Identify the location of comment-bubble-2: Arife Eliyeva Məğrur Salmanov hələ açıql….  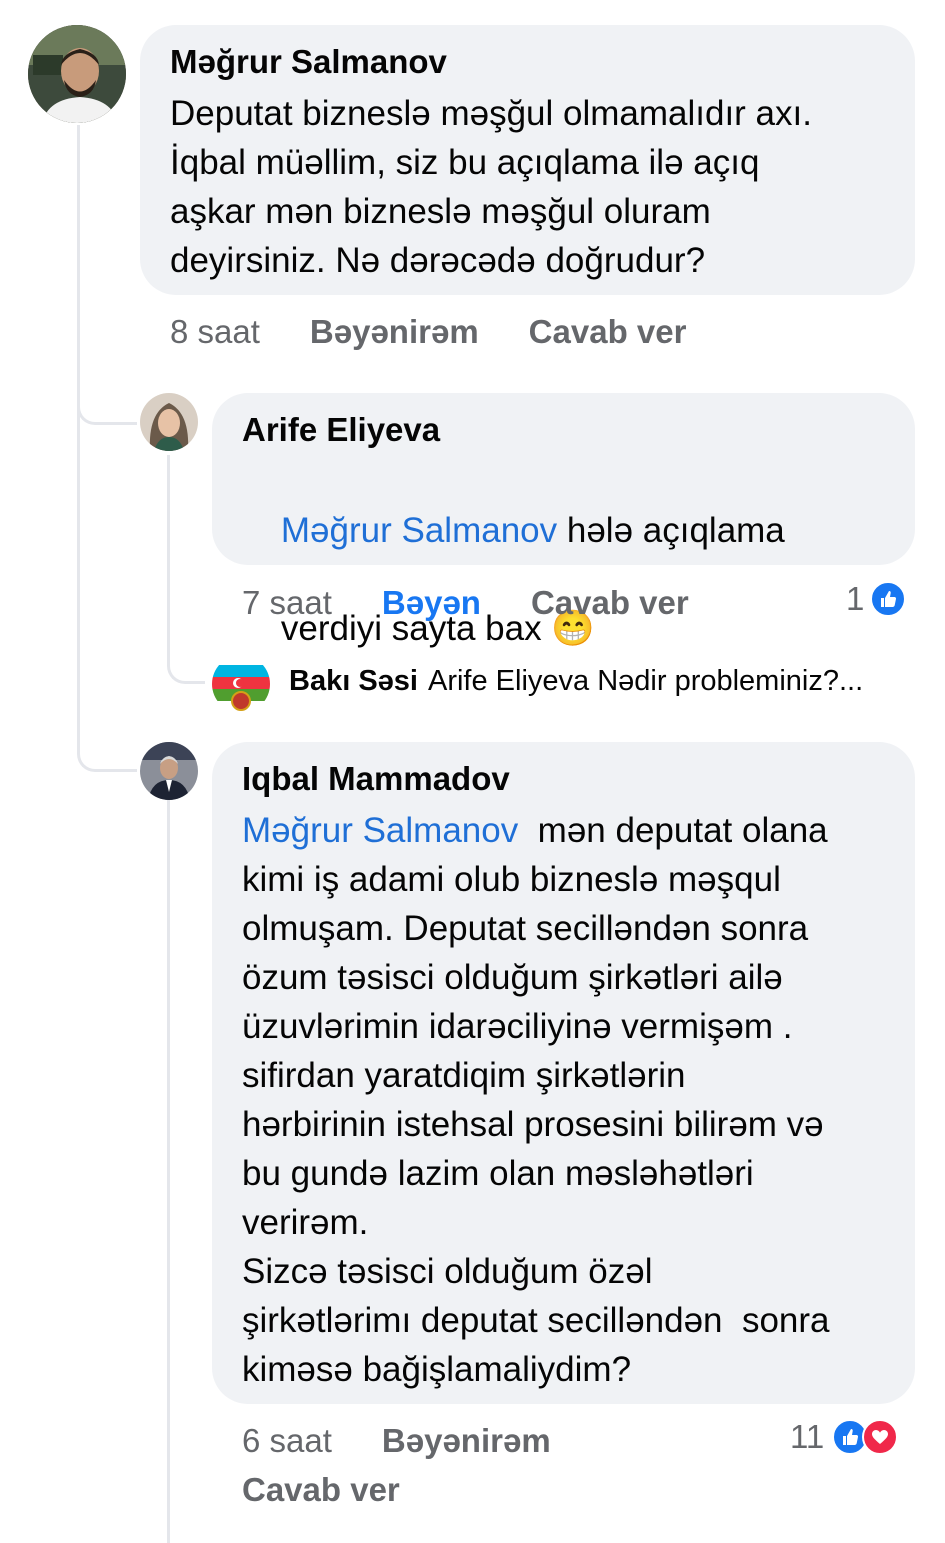
(563, 520).